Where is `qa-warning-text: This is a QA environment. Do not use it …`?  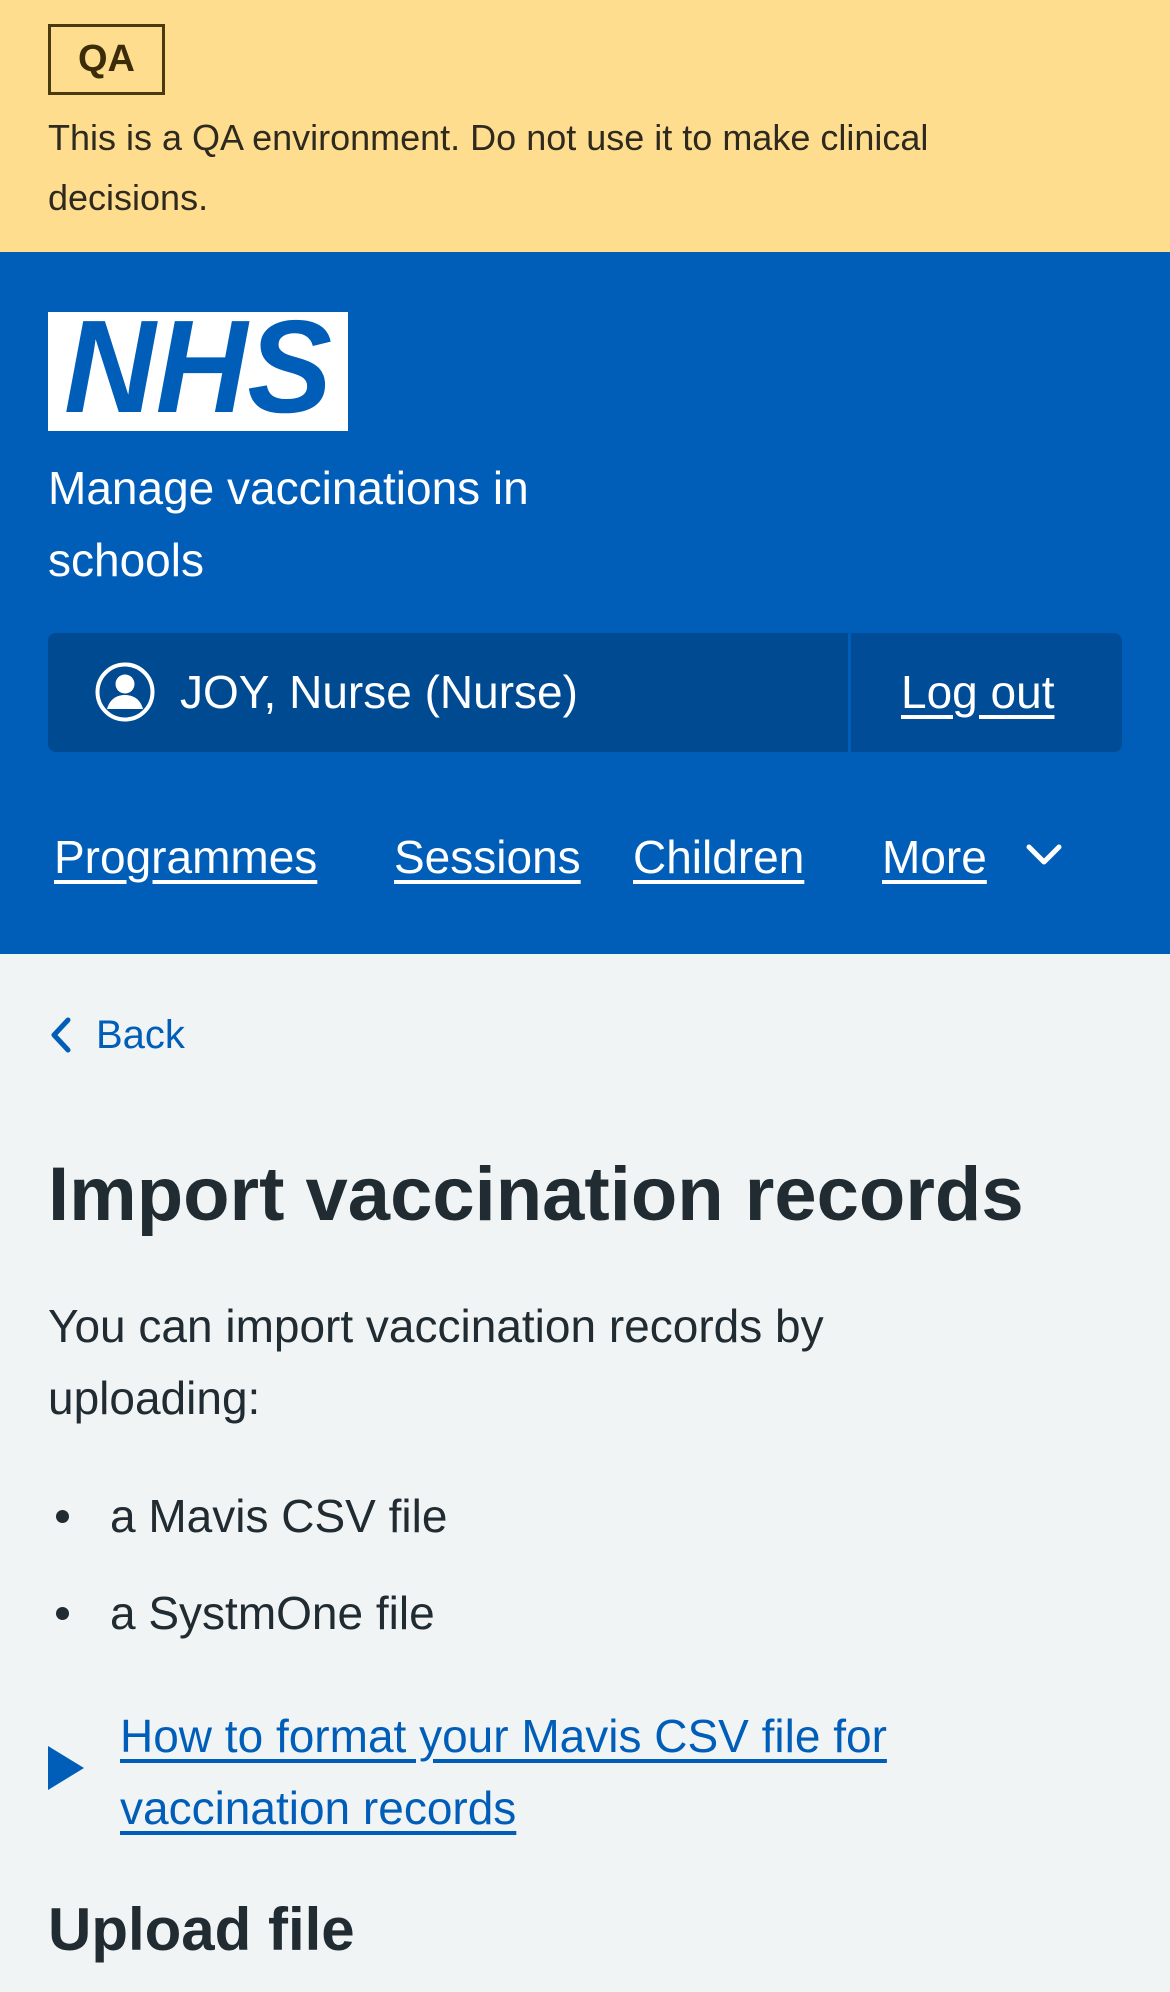 qa-warning-text: This is a QA environment. Do not use it … is located at coordinates (488, 167).